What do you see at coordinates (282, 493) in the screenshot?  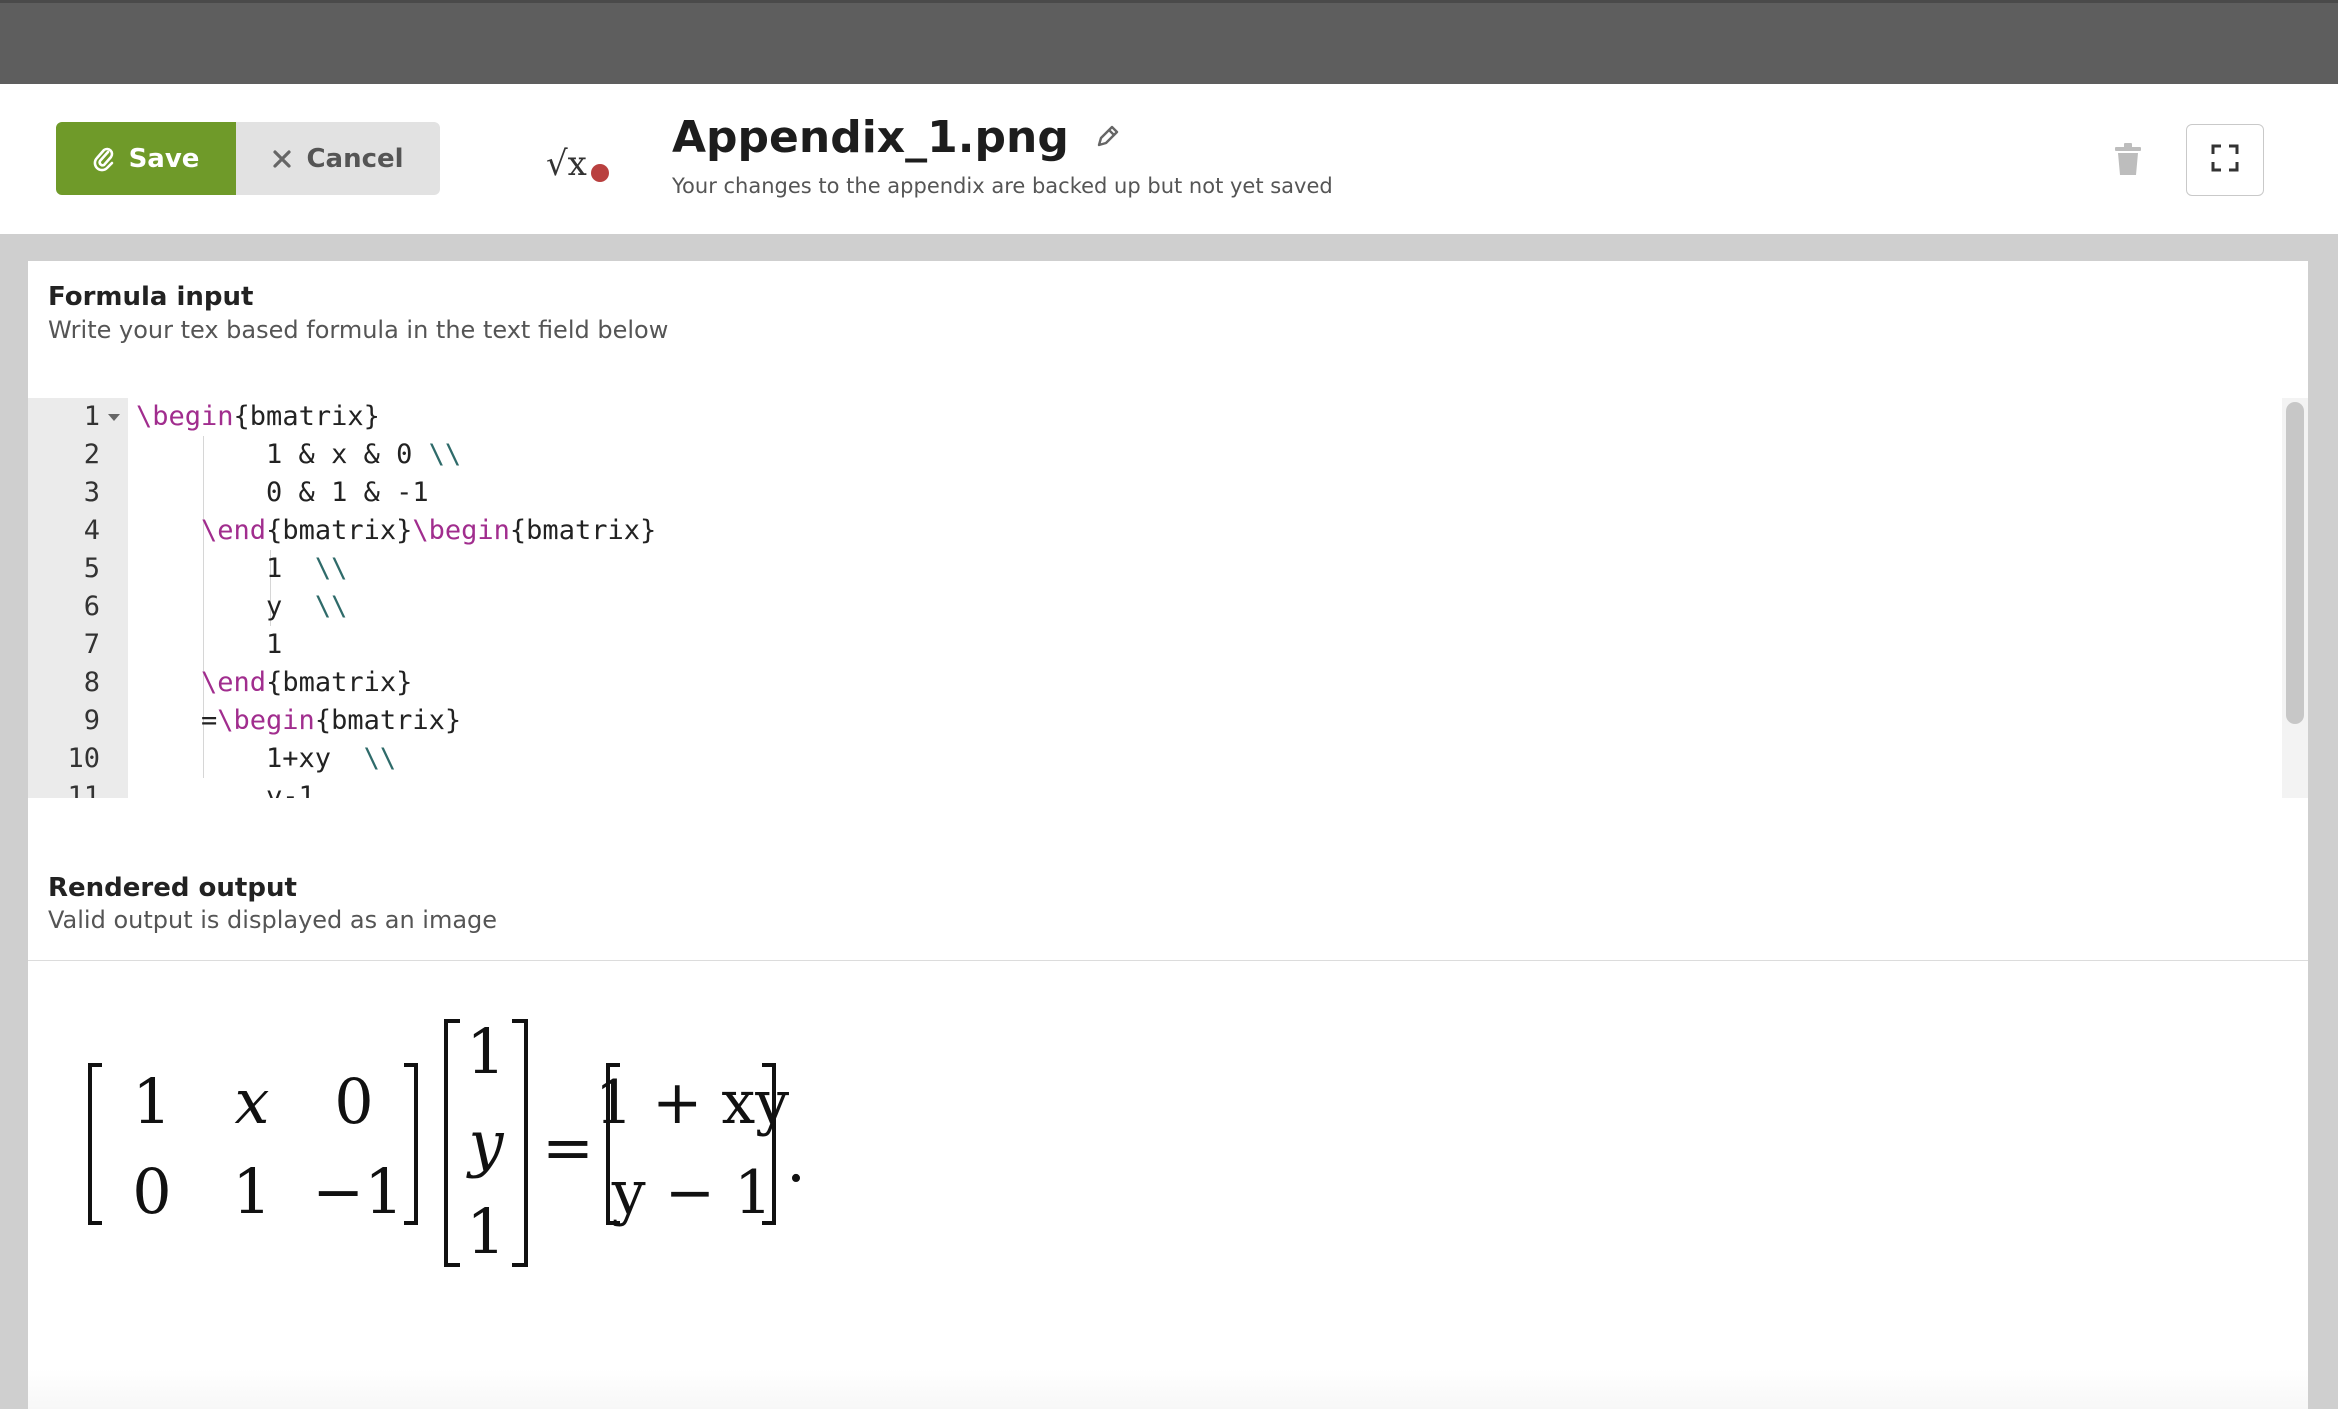 I see `code-line: 0 & 1 & -1` at bounding box center [282, 493].